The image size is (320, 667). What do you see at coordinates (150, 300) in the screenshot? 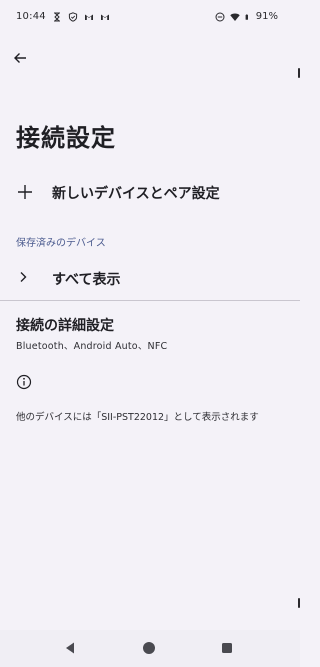
I see `divider` at bounding box center [150, 300].